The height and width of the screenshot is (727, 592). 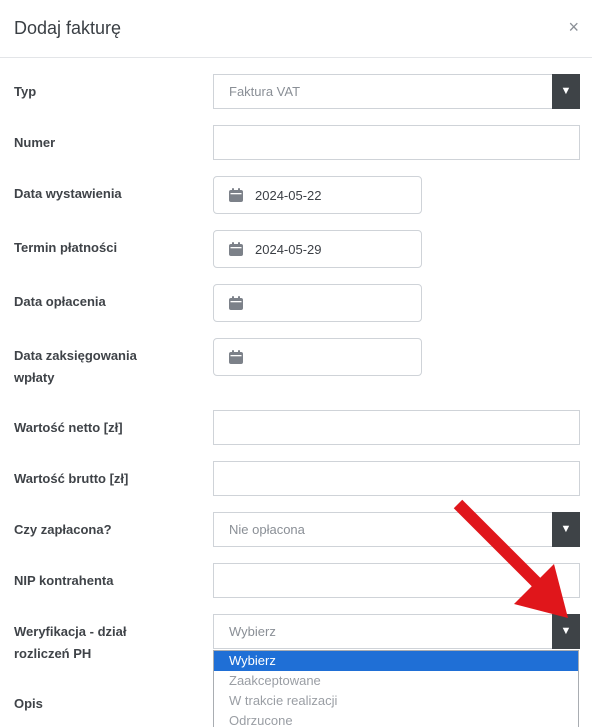 What do you see at coordinates (265, 91) in the screenshot?
I see `typ-select-value: Faktura VAT` at bounding box center [265, 91].